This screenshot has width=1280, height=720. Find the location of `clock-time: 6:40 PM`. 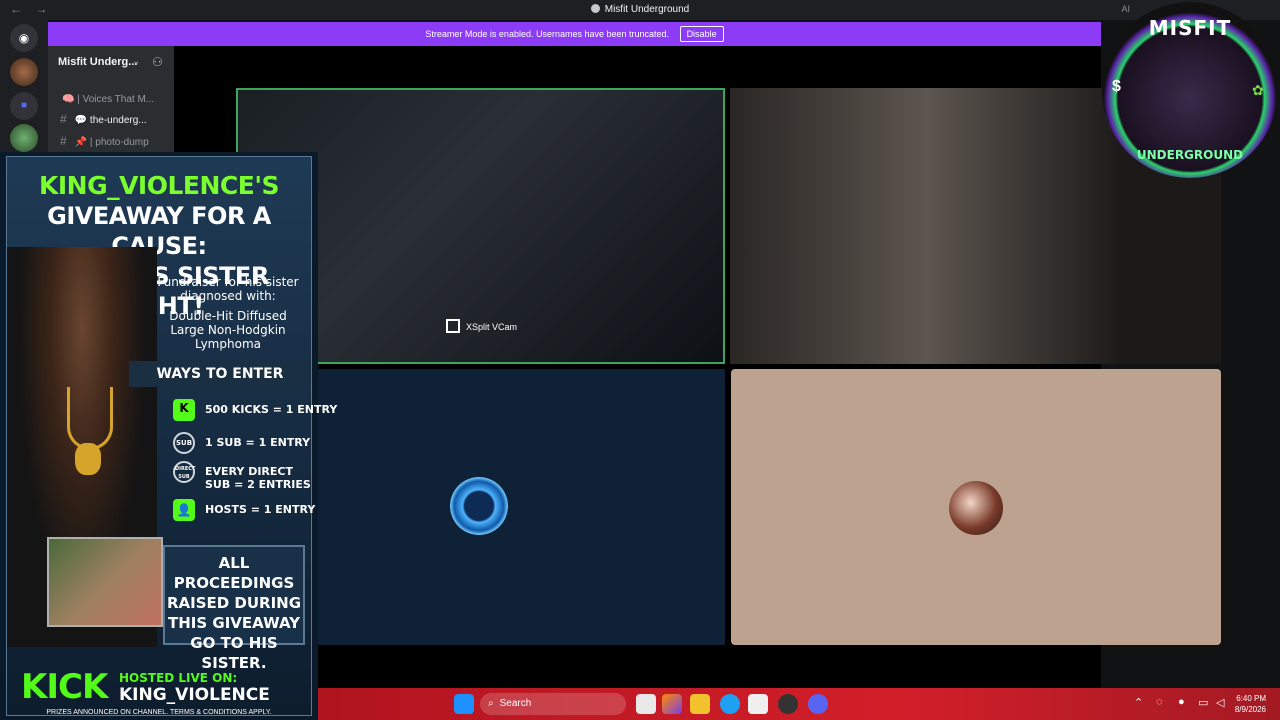

clock-time: 6:40 PM is located at coordinates (1251, 698).